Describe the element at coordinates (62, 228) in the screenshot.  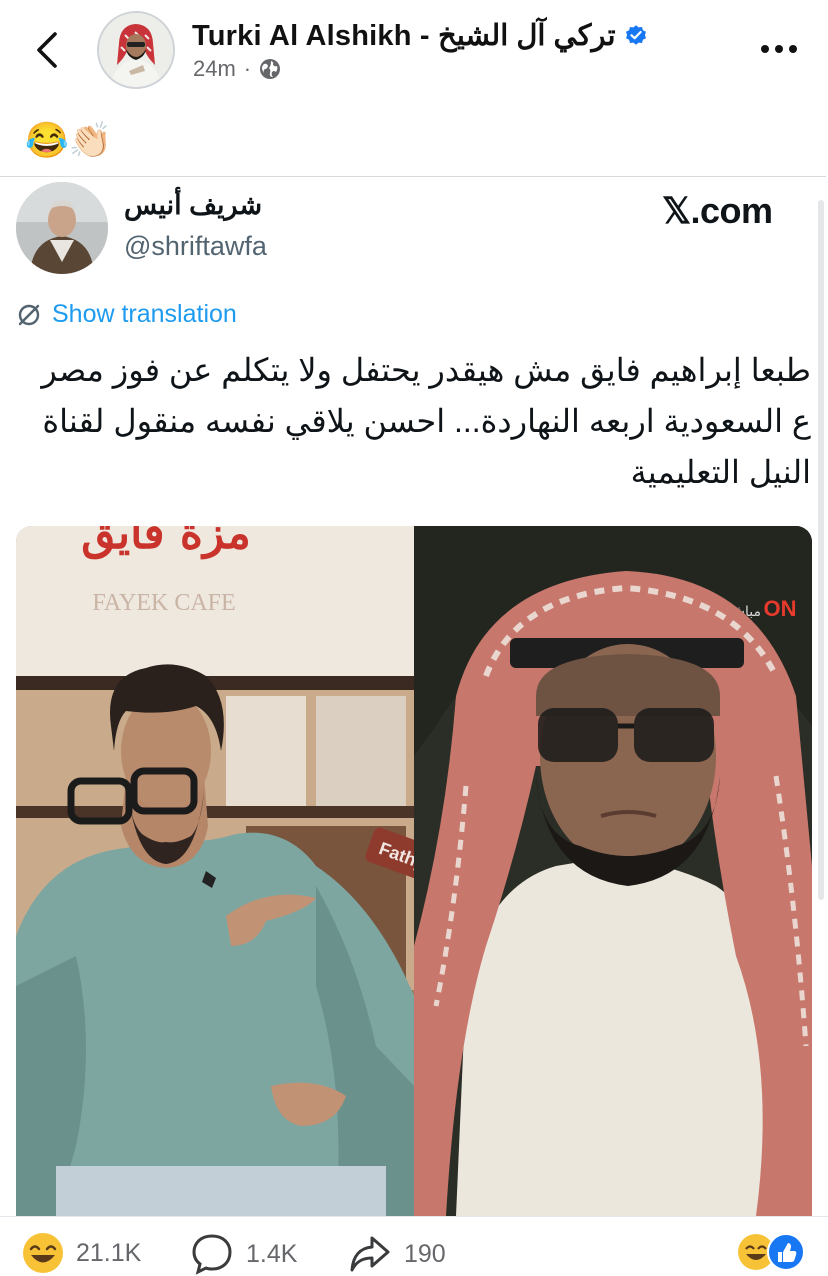
I see `tweet-author-avatar` at that location.